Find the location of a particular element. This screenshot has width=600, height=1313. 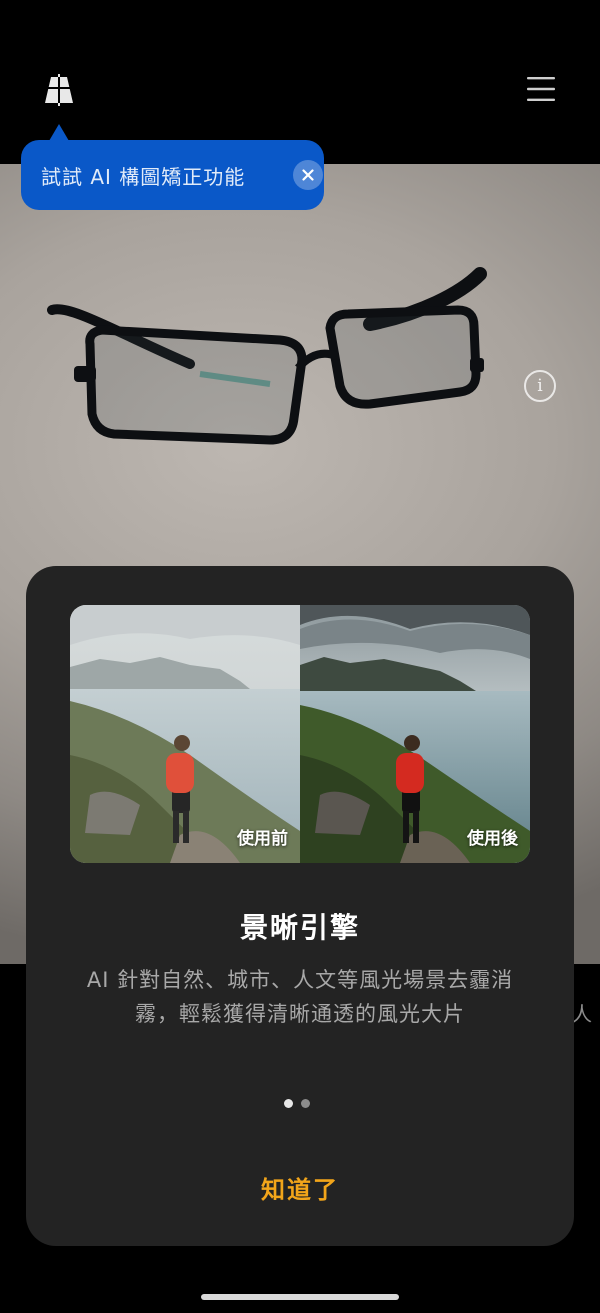

composition-grid-button is located at coordinates (59, 90).